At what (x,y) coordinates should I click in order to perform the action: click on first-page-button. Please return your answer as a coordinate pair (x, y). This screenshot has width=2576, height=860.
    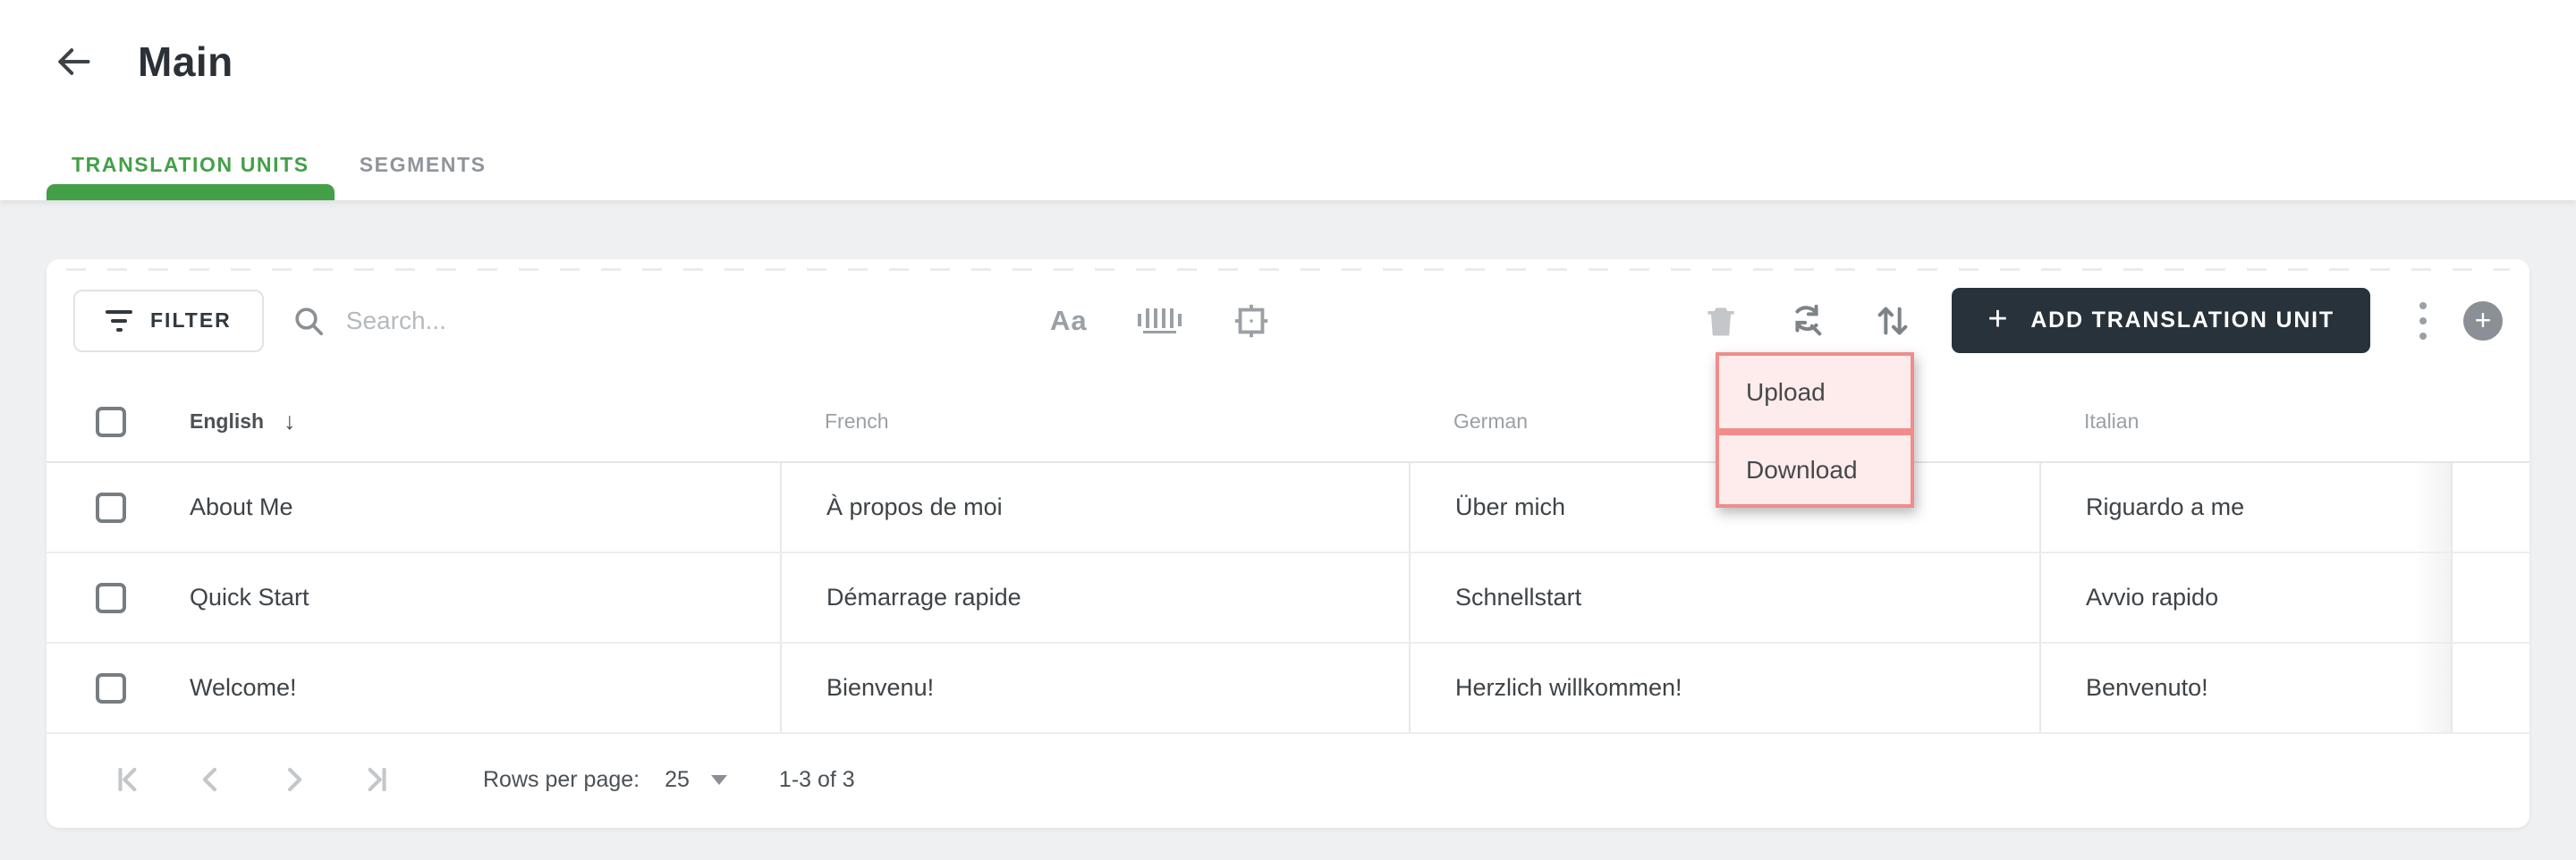
    Looking at the image, I should click on (129, 780).